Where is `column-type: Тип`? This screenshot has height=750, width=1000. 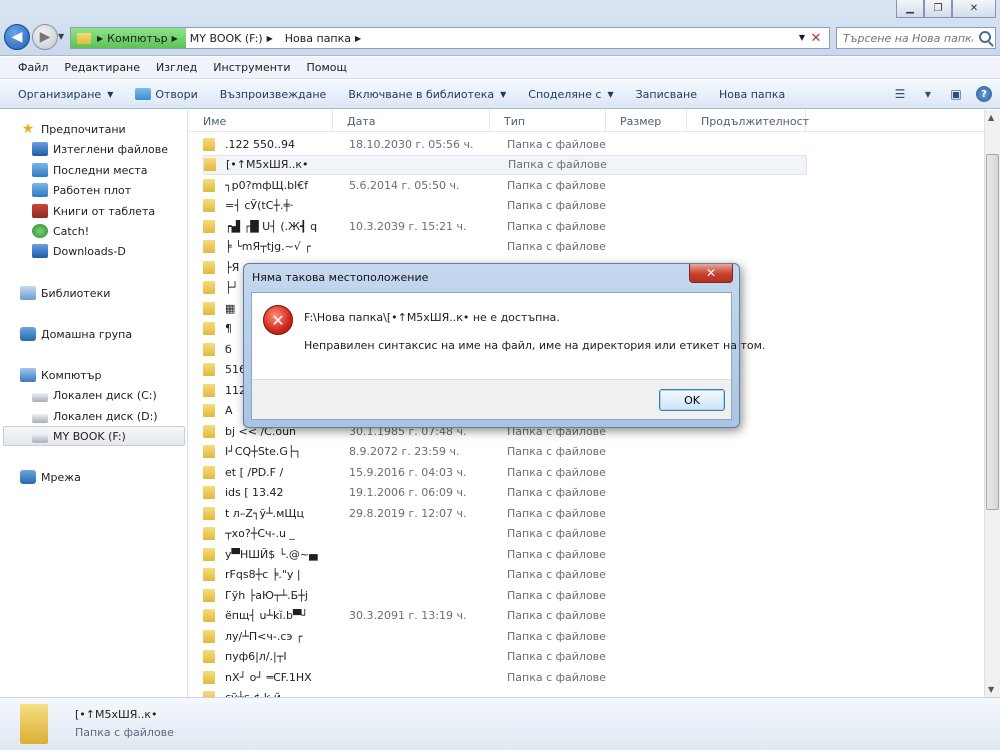
column-type: Тип is located at coordinates (548, 121).